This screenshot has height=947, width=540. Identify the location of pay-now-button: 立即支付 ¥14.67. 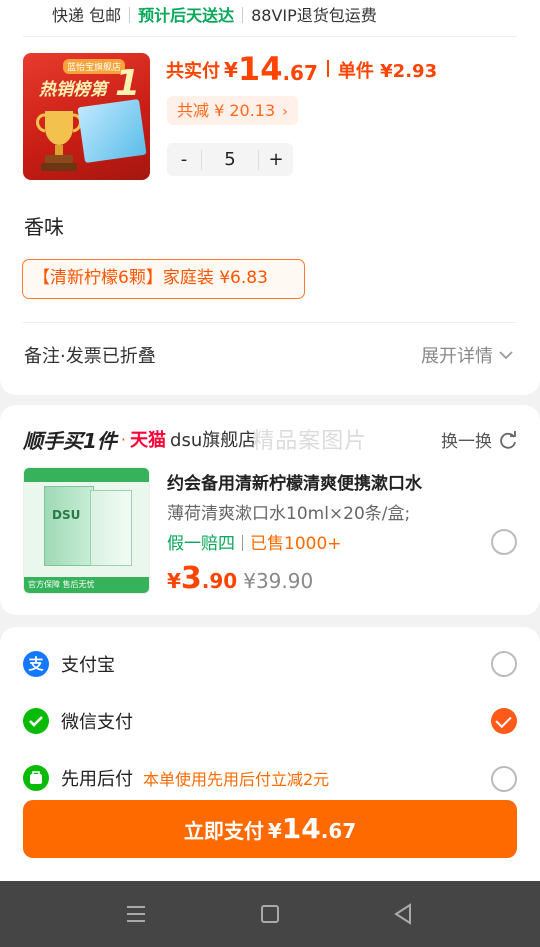
(270, 829).